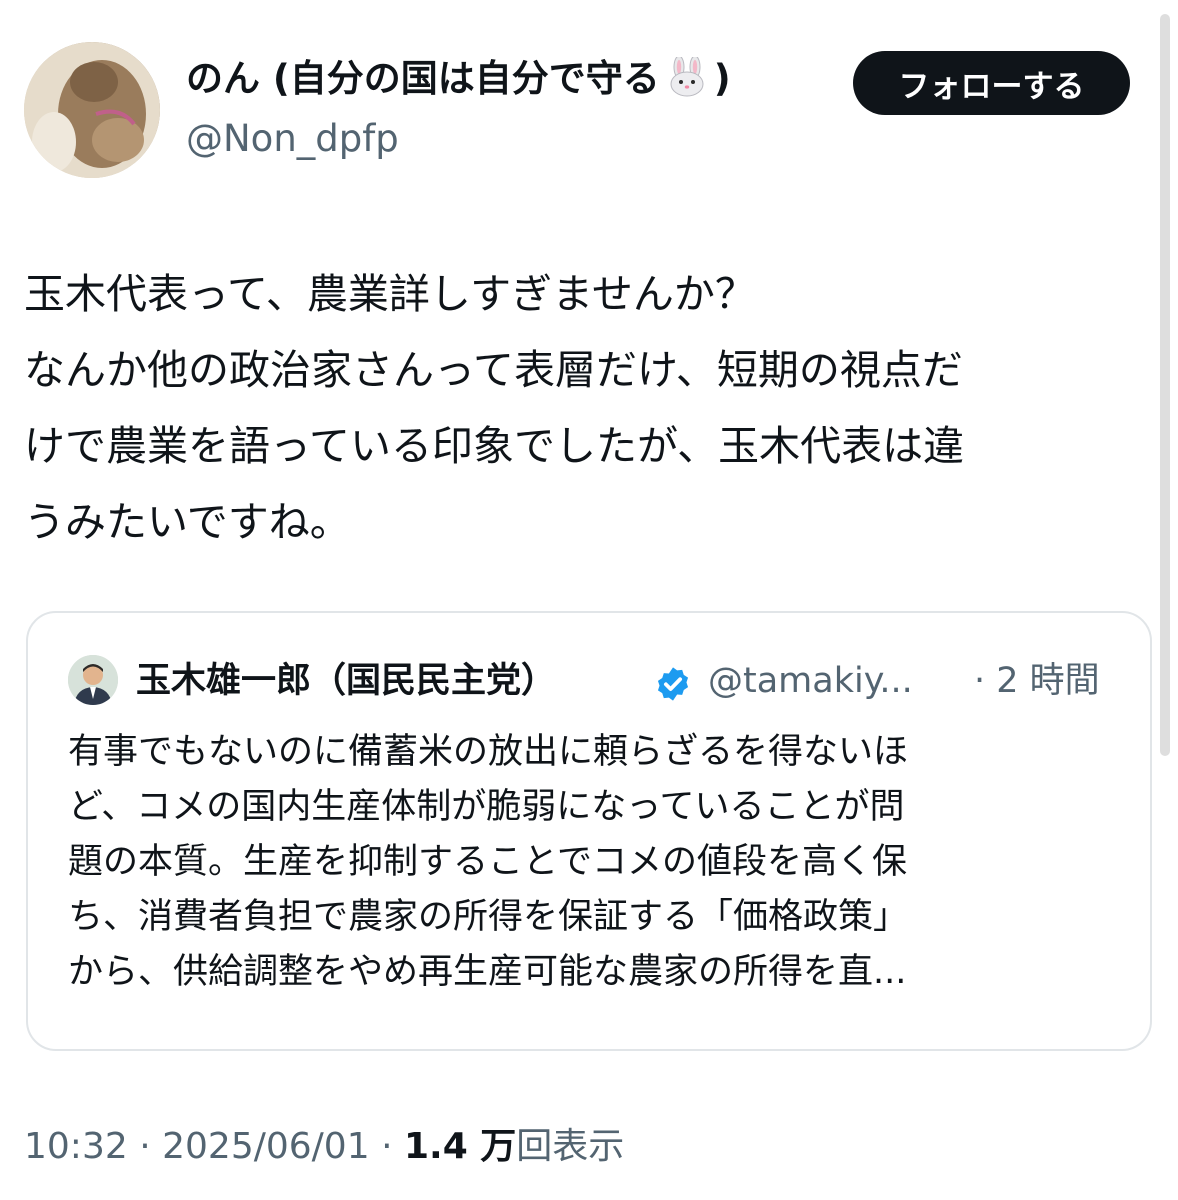 The width and height of the screenshot is (1178, 1200). I want to click on tweet-body-line: うみたいですね。, so click(187, 522).